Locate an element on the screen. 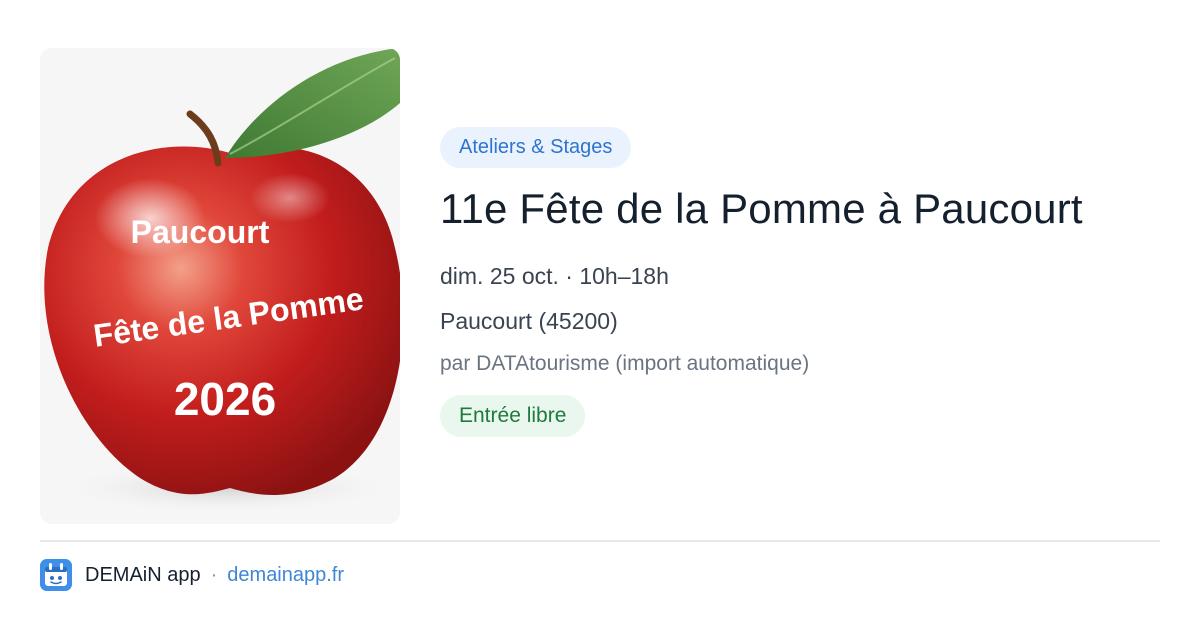 The image size is (1200, 630). poster-caption-year: 2026 is located at coordinates (225, 399).